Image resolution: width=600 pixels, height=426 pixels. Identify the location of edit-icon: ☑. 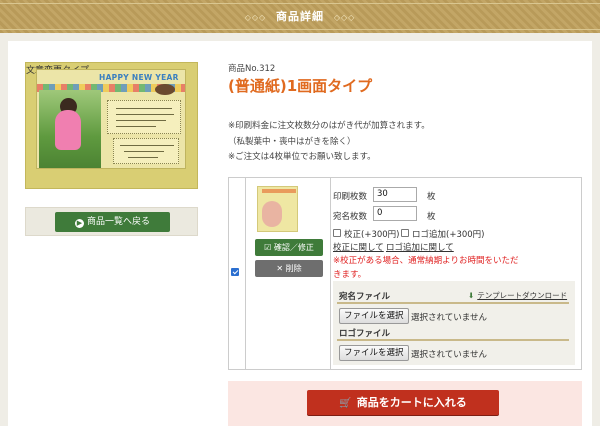
(268, 247).